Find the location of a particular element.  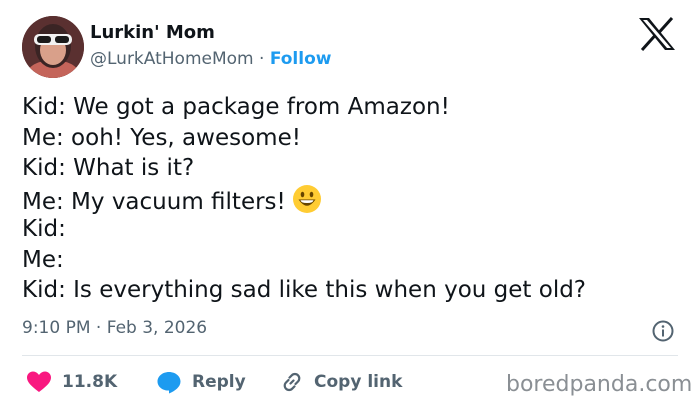

like-button: 11.8K is located at coordinates (71, 382).